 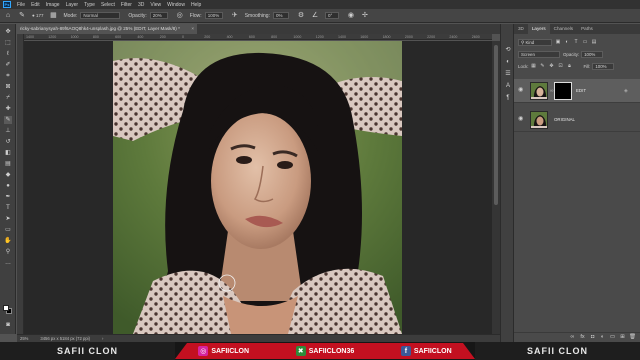 What do you see at coordinates (8, 98) in the screenshot?
I see `eyedropper-tool-icon: ⌿` at bounding box center [8, 98].